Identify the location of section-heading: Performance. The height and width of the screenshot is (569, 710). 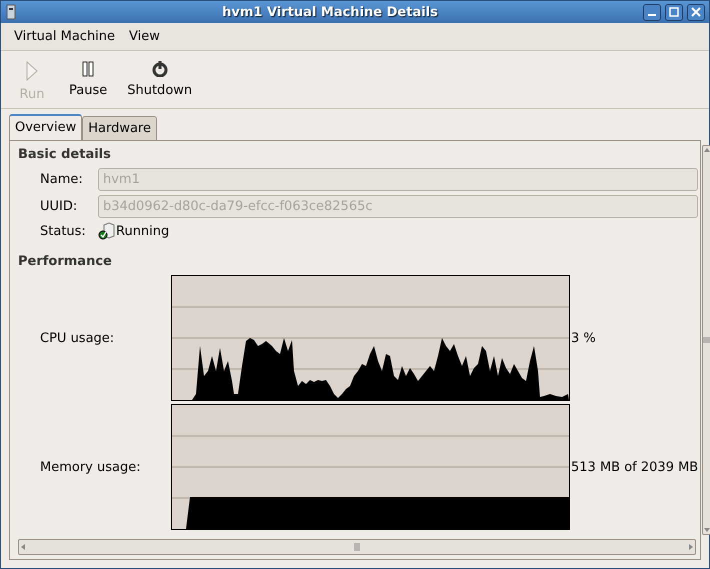
(65, 261).